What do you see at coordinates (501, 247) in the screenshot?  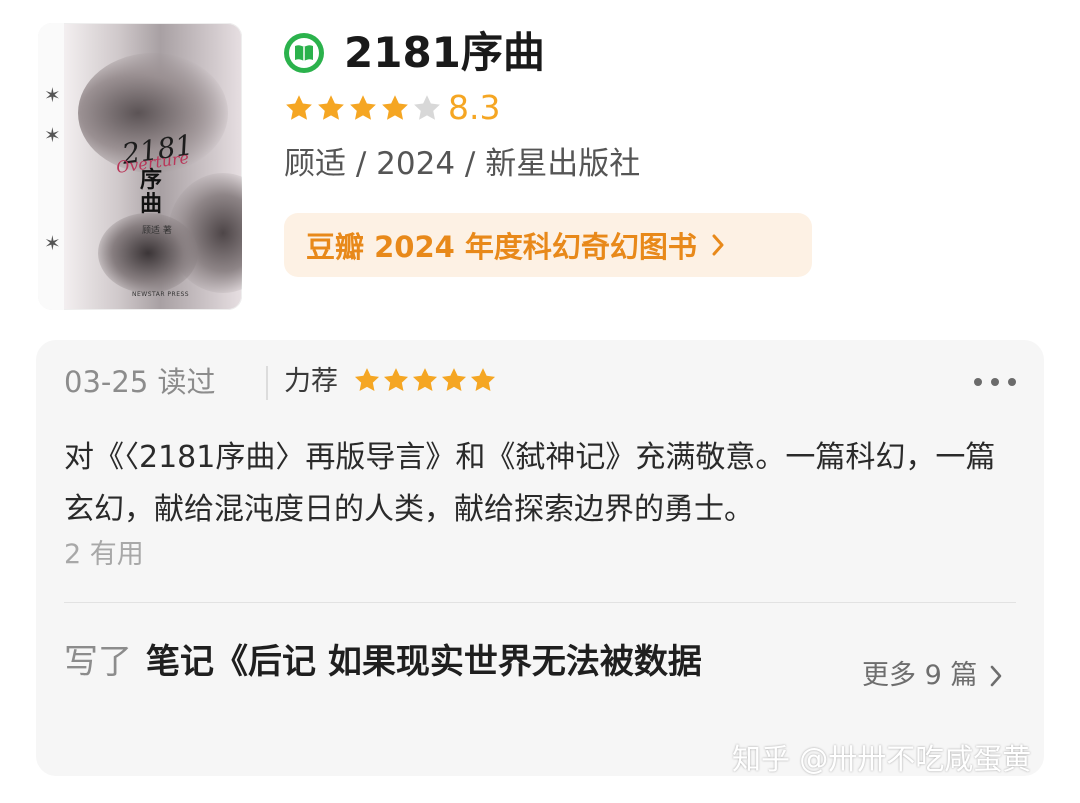 I see `badge-label: 豆瓣 2024 年度科幻奇幻图书` at bounding box center [501, 247].